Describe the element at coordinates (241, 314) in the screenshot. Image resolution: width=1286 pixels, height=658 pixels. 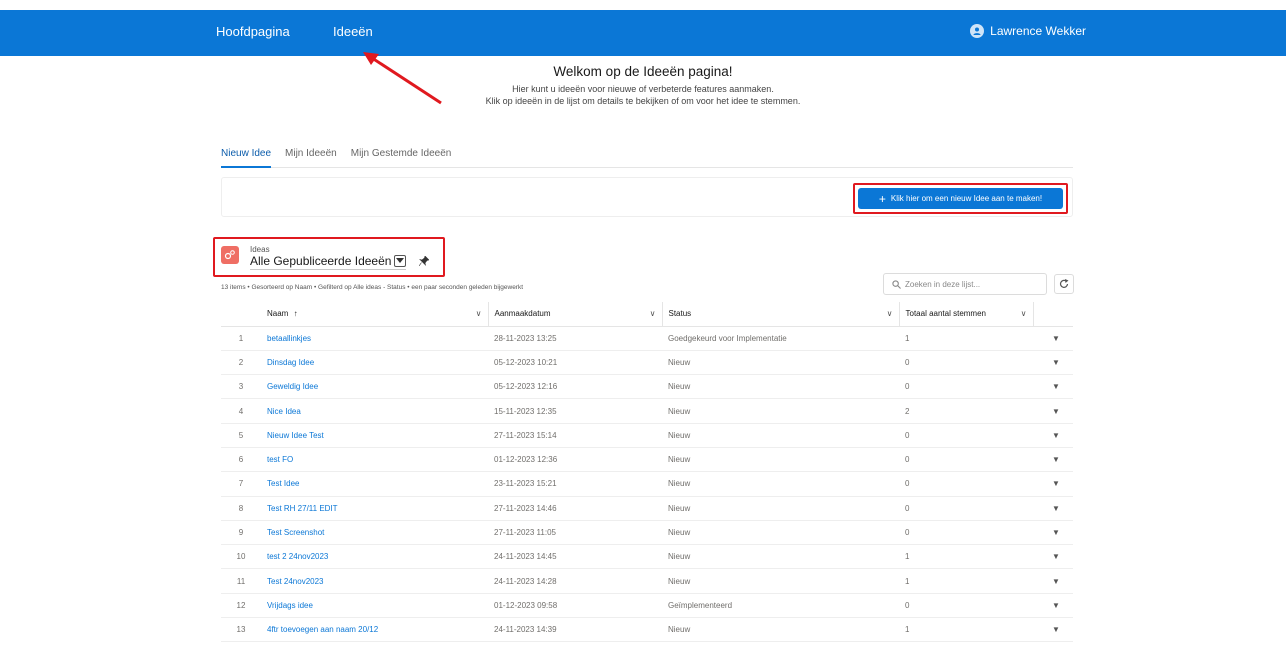
I see `row-number-header` at that location.